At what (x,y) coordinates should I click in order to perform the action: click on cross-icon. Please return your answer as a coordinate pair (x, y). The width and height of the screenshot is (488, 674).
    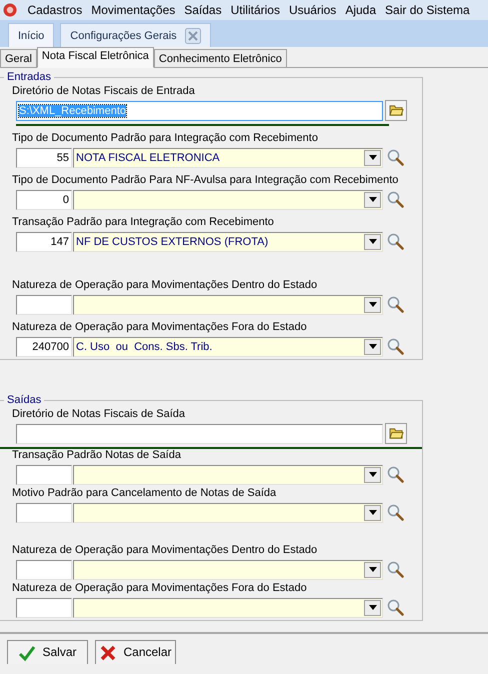
    Looking at the image, I should click on (108, 653).